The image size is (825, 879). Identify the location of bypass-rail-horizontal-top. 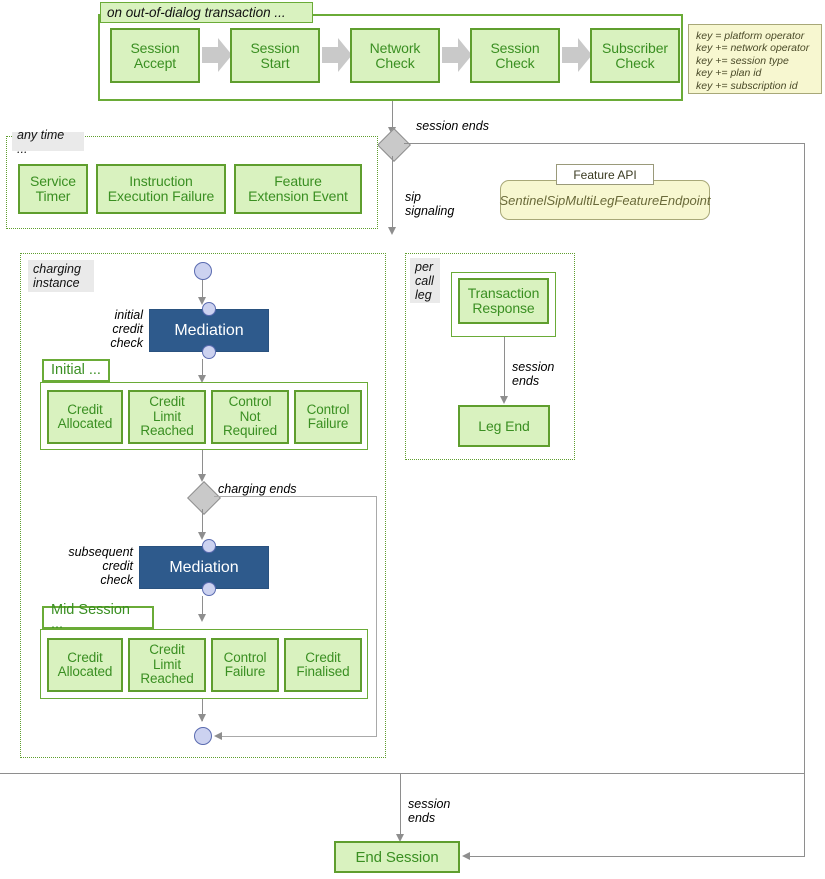
(295, 497).